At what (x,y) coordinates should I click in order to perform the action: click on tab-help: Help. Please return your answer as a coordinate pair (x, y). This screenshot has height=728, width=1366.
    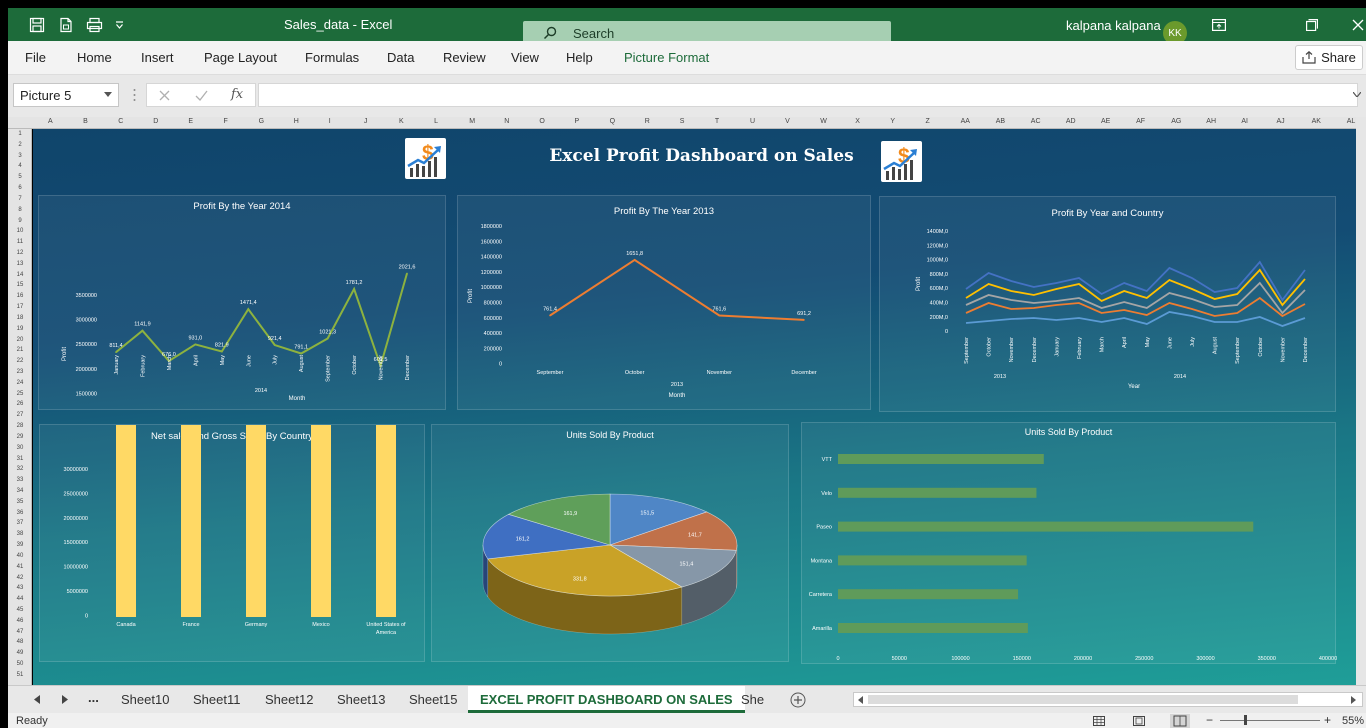
    Looking at the image, I should click on (579, 57).